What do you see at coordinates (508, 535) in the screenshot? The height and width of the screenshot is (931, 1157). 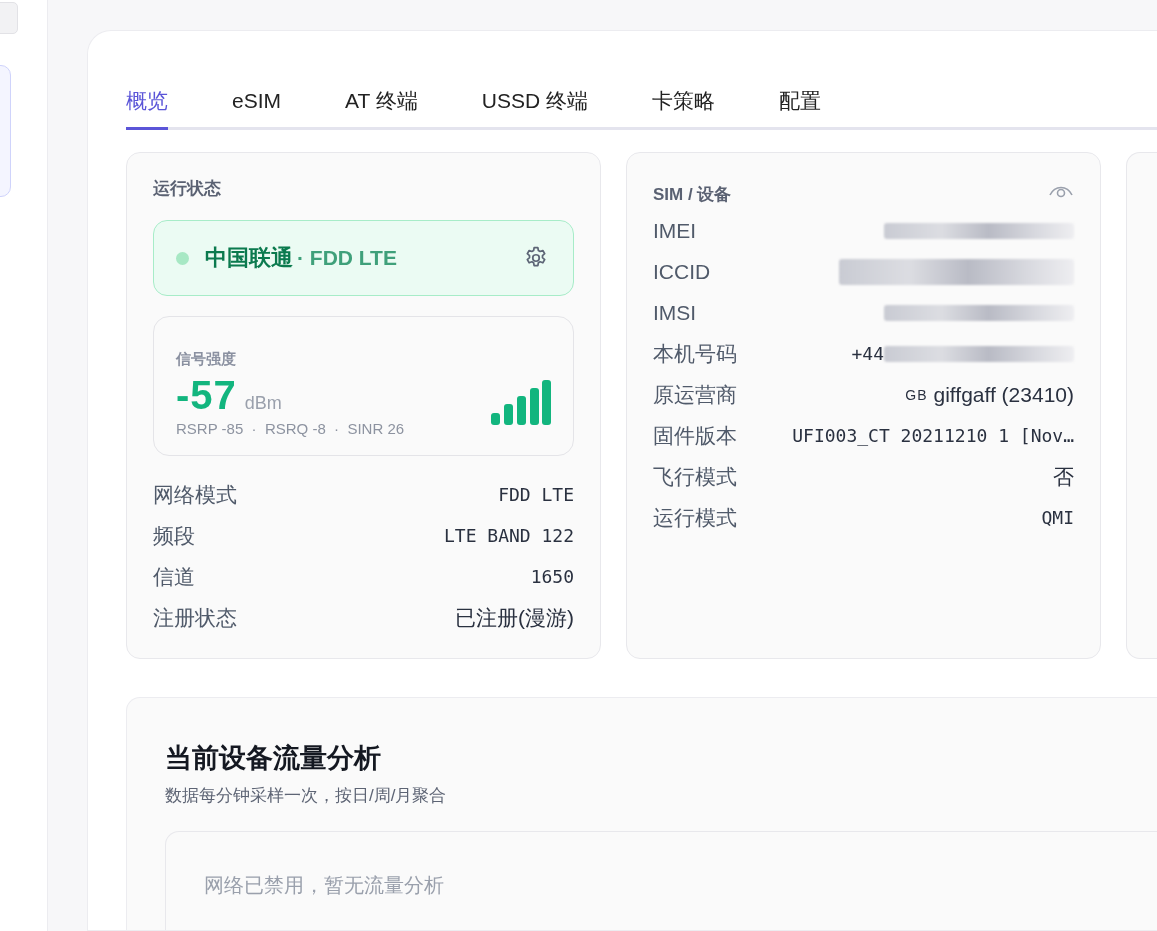 I see `field-value: LTE BAND 122` at bounding box center [508, 535].